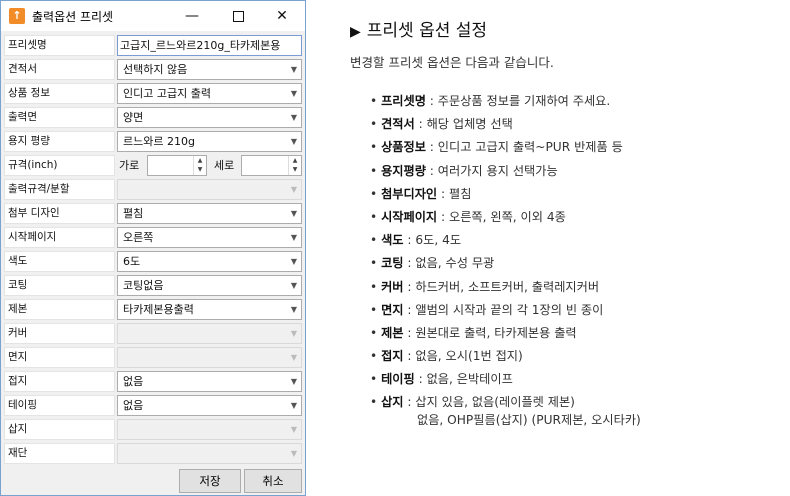 This screenshot has width=790, height=496. What do you see at coordinates (59, 117) in the screenshot?
I see `print-side-label: 출력면` at bounding box center [59, 117].